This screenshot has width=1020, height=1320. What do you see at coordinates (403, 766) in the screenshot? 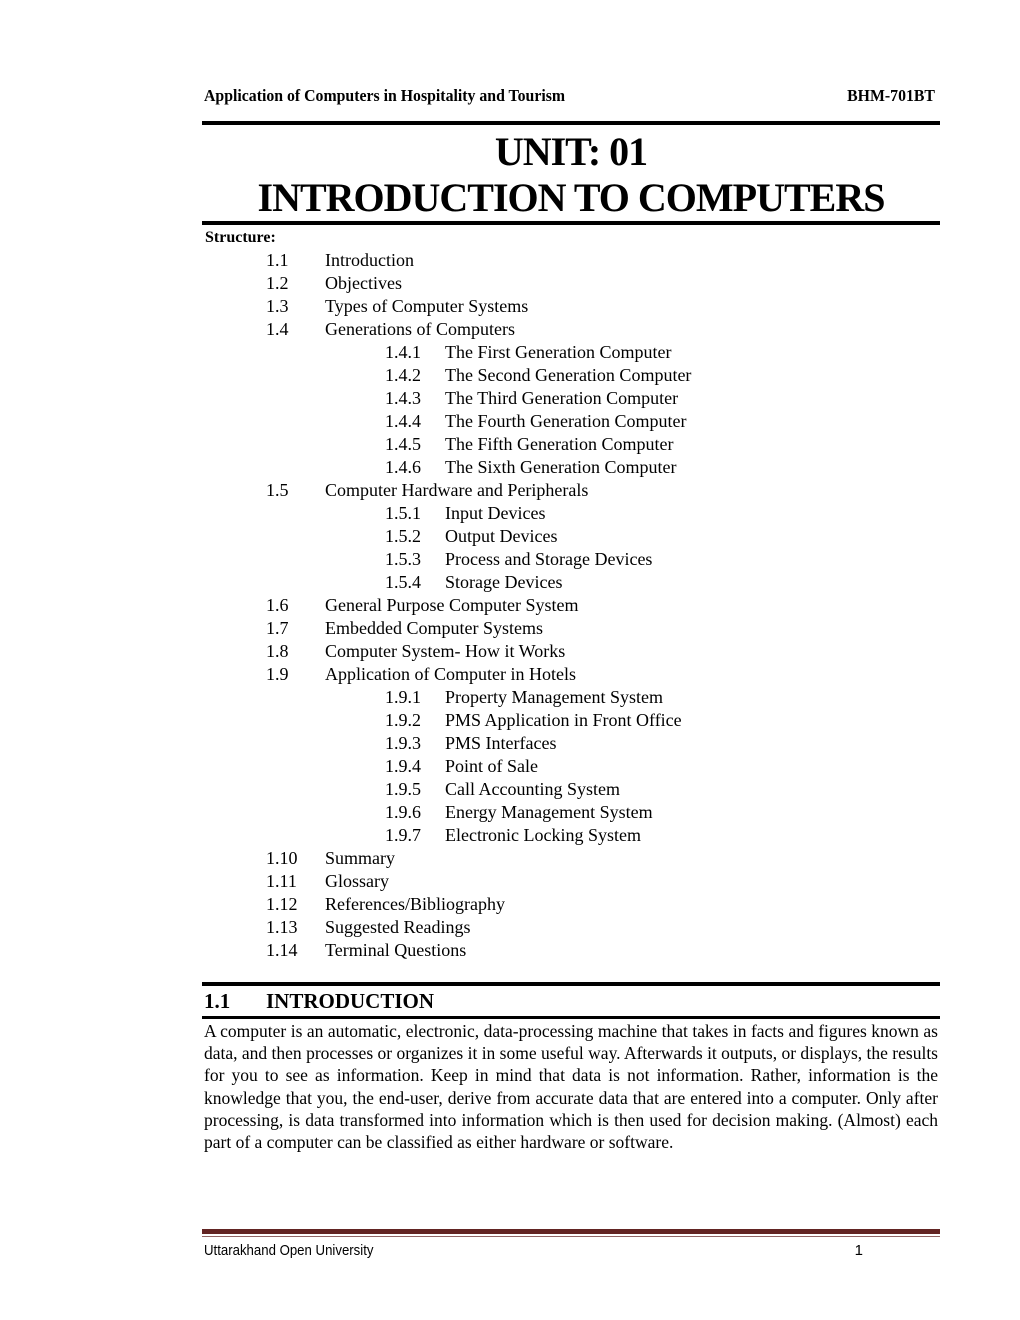
I see `toc-item-number: 1.9.4` at bounding box center [403, 766].